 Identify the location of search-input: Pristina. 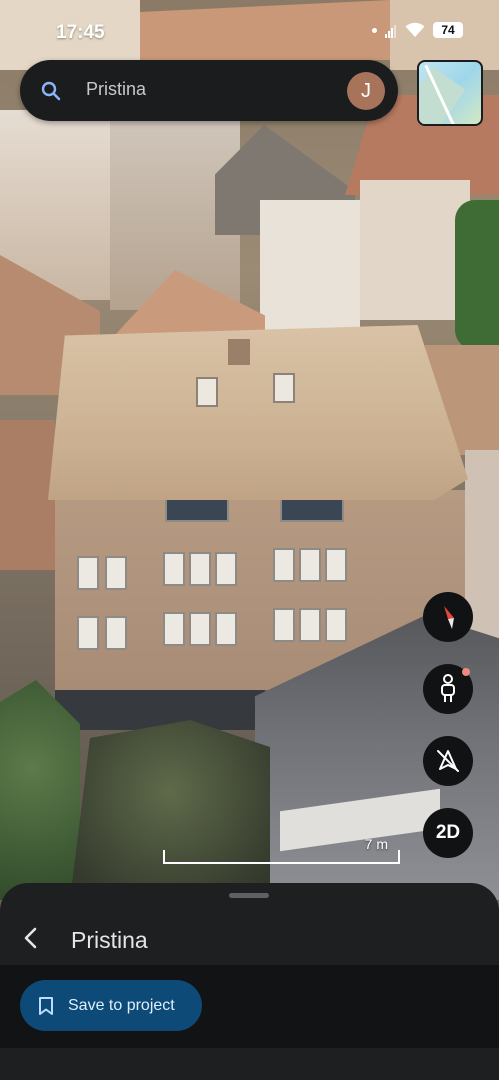
(116, 89).